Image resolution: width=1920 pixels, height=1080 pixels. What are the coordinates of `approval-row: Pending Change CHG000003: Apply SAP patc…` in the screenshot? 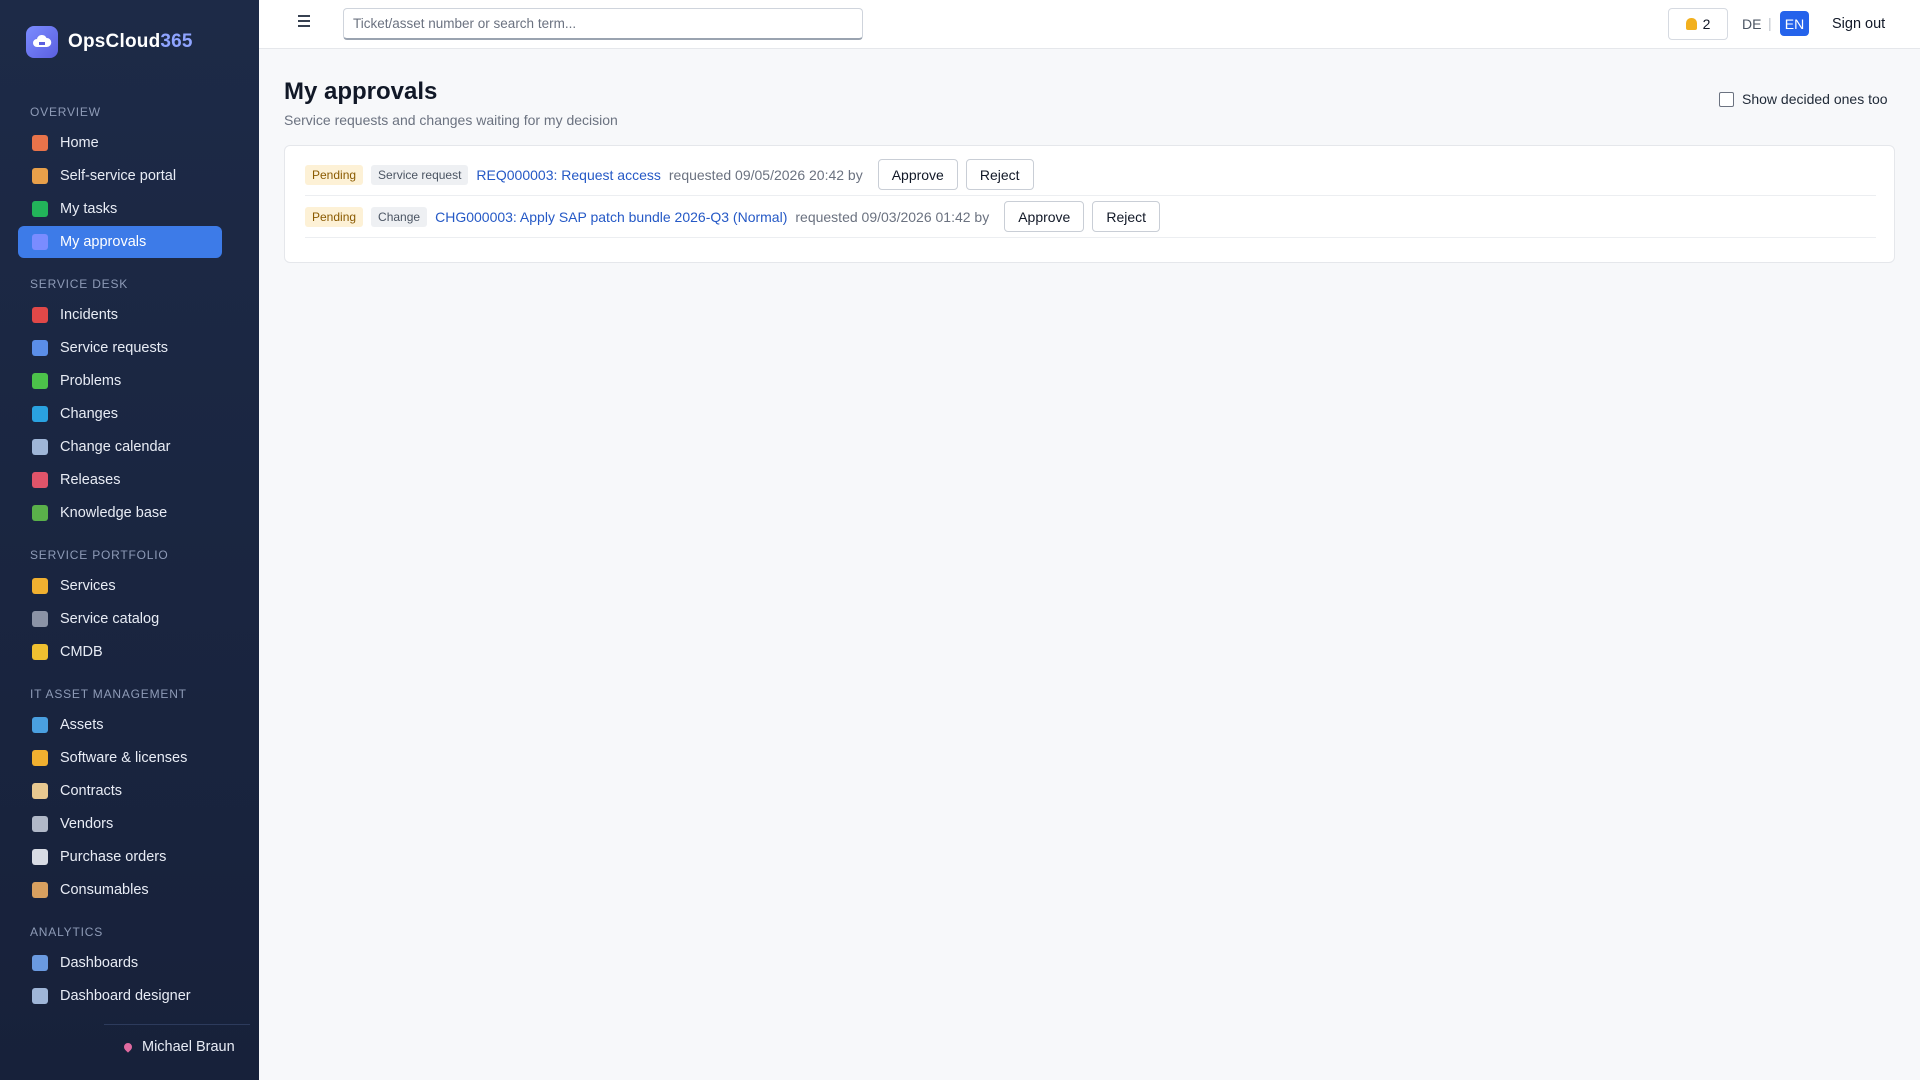 It's located at (1090, 217).